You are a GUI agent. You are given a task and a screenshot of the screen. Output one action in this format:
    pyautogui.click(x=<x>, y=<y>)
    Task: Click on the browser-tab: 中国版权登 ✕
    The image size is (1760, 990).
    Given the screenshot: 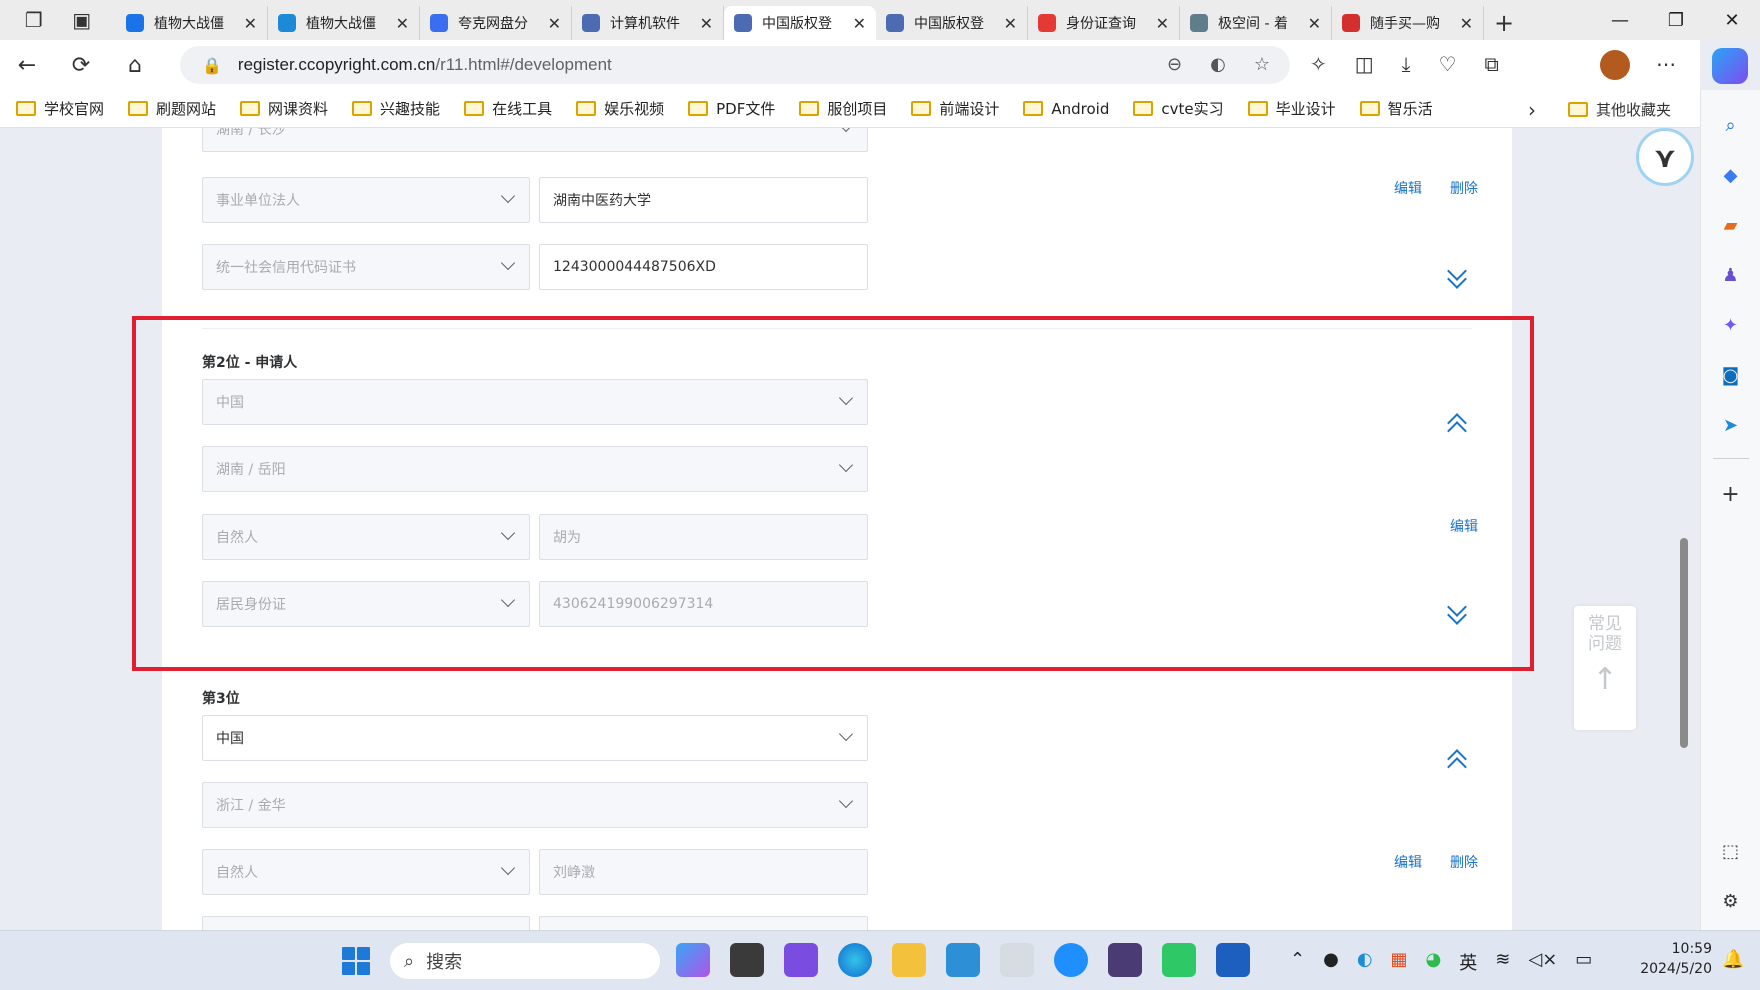 What is the action you would take?
    pyautogui.click(x=800, y=23)
    